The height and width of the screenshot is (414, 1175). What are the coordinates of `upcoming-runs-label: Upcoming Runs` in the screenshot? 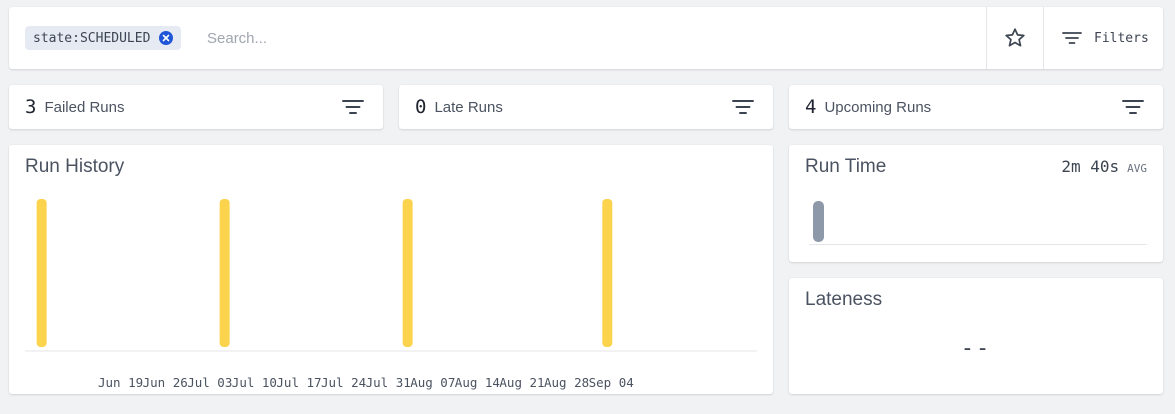 It's located at (878, 107).